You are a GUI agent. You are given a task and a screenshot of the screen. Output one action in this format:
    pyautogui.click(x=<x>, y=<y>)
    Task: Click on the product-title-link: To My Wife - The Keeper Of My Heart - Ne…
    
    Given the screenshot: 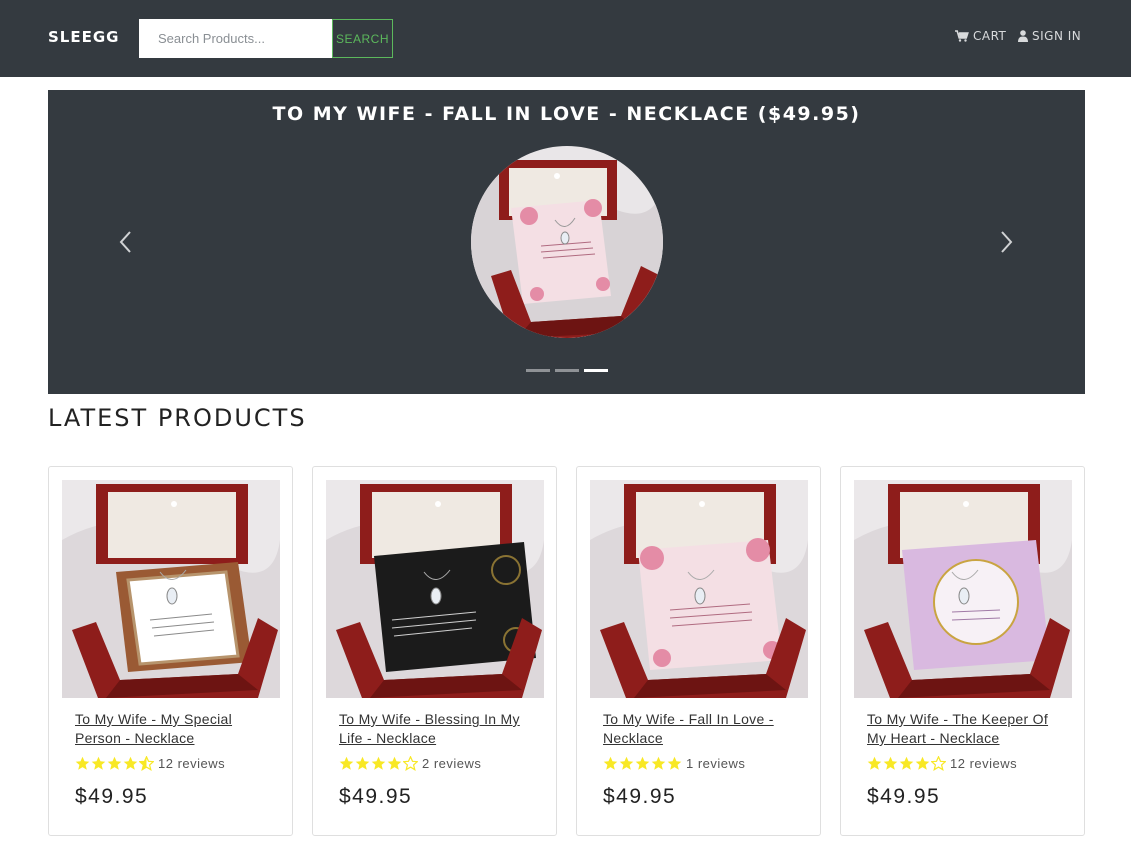 What is the action you would take?
    pyautogui.click(x=962, y=729)
    